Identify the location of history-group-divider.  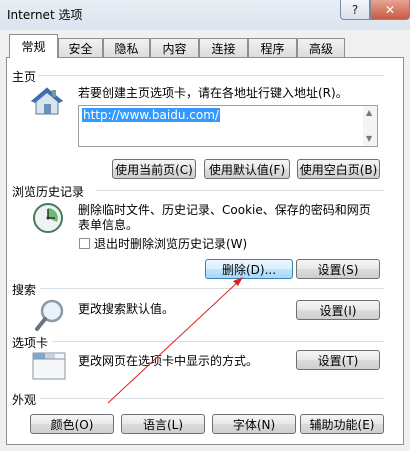
(240, 190).